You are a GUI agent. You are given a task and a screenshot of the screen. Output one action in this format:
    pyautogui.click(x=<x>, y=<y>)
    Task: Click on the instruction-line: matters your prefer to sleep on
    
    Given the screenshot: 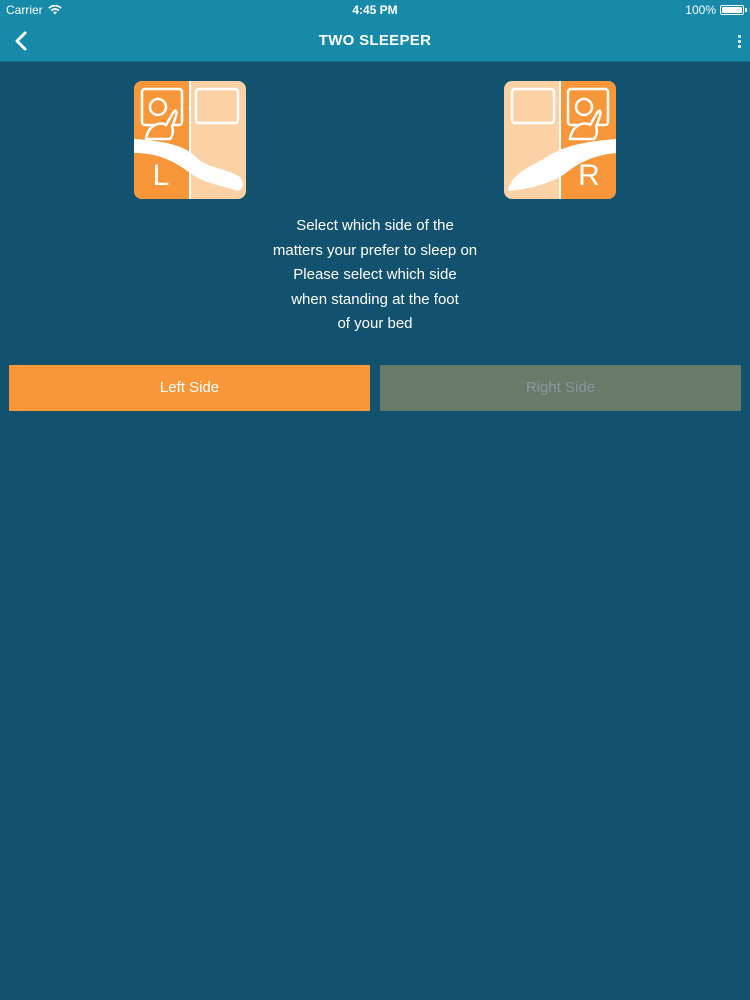 What is the action you would take?
    pyautogui.click(x=375, y=250)
    